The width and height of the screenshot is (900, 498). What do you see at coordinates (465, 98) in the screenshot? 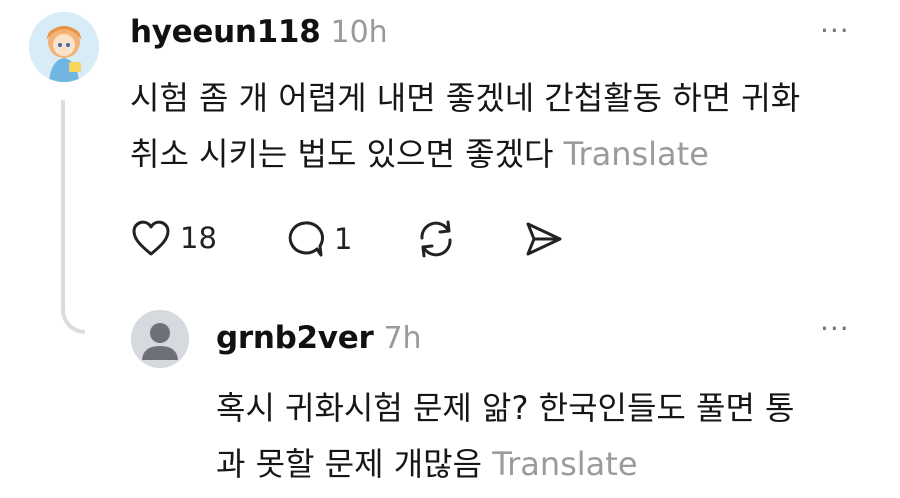
I see `comment-text-line-1: 시험 좀 개 어렵게 내면 좋겠네 간첩활동 하면 귀화` at bounding box center [465, 98].